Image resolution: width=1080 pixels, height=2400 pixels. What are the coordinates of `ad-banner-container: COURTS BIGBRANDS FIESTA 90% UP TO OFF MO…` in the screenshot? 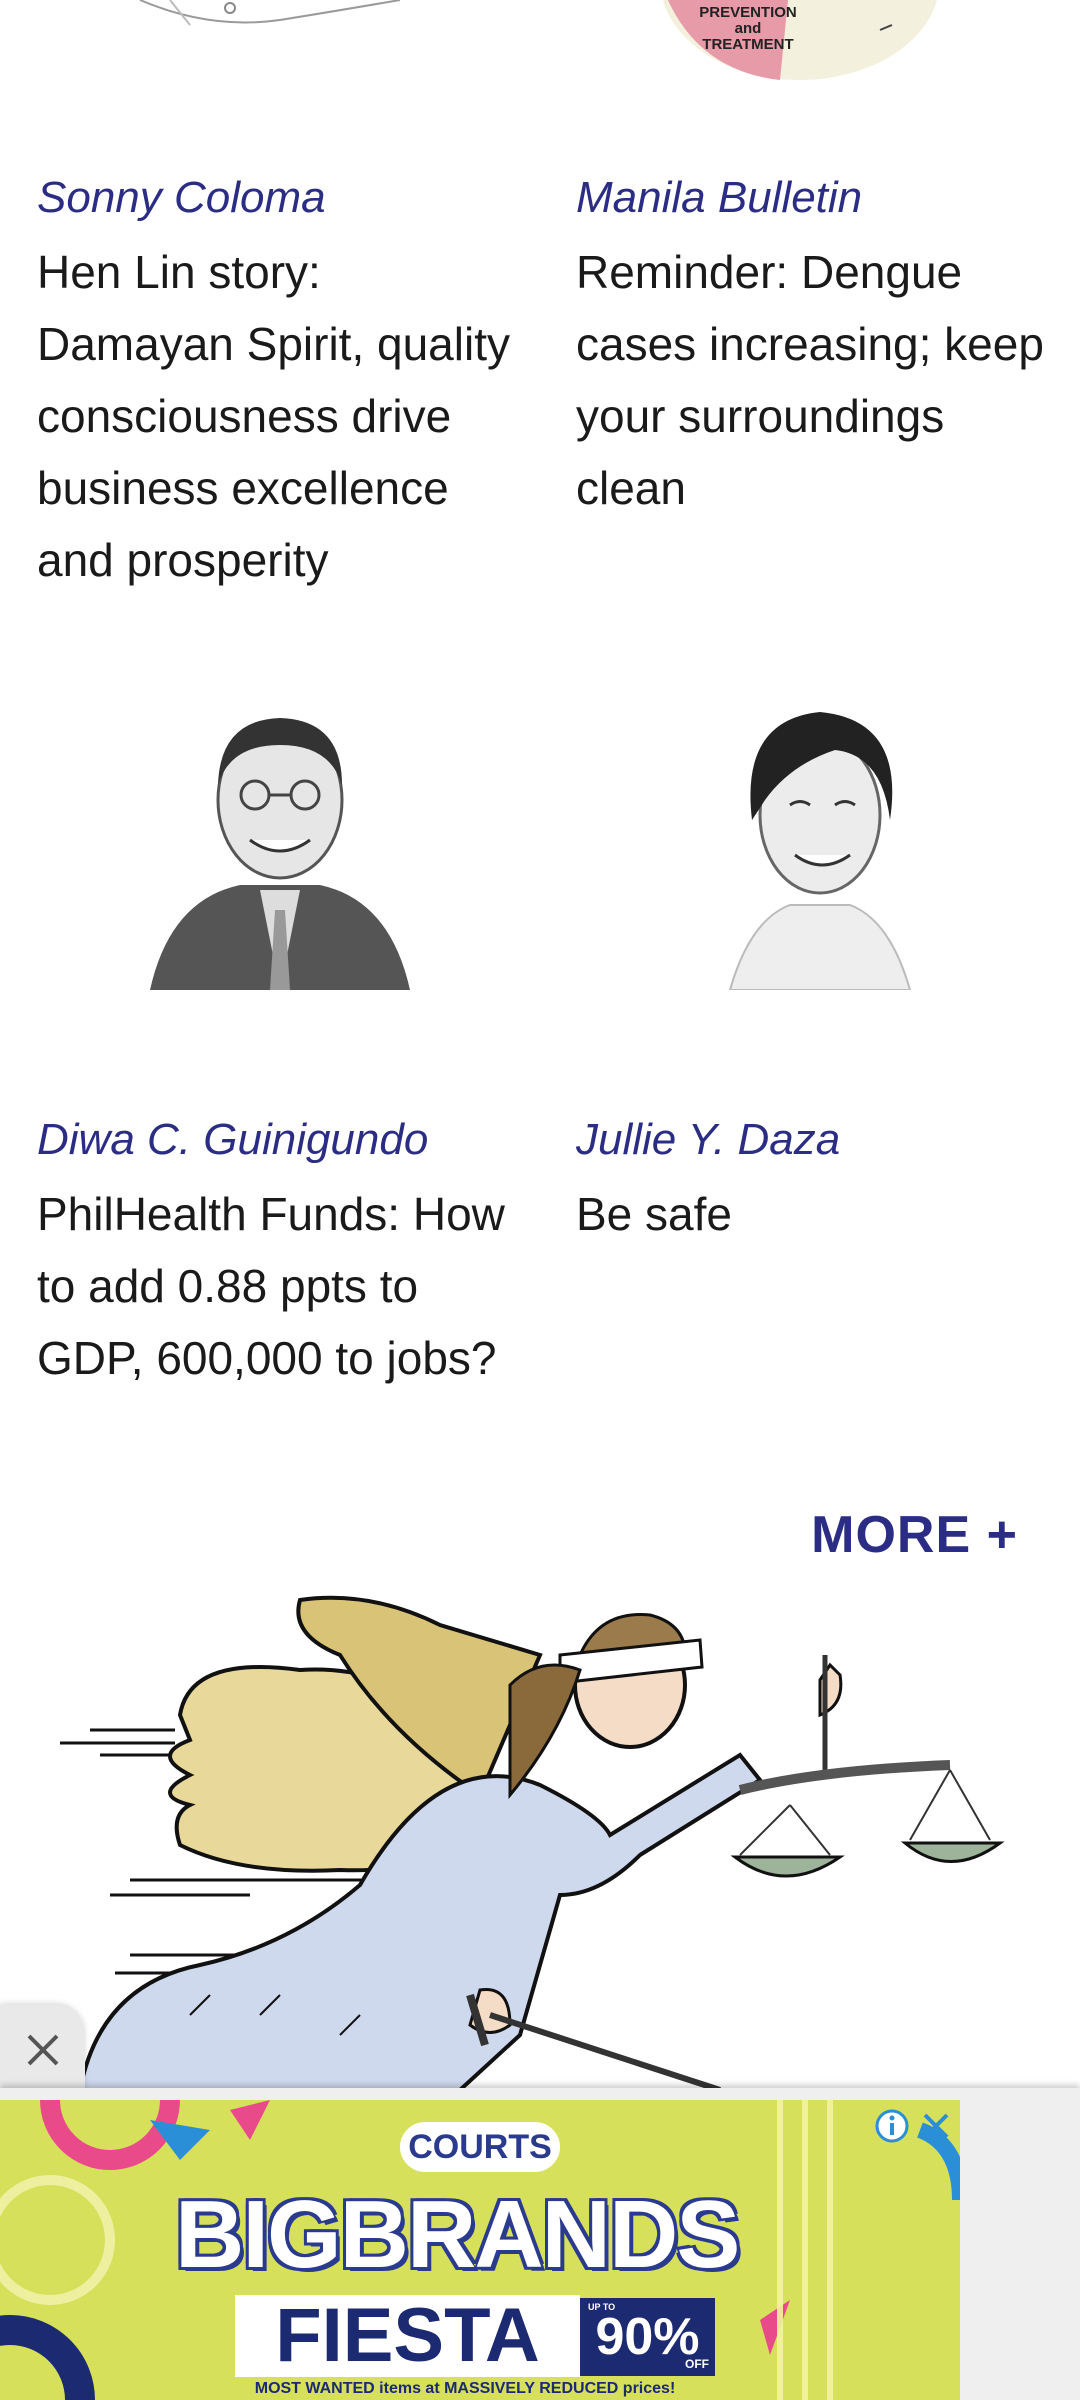 It's located at (540, 2244).